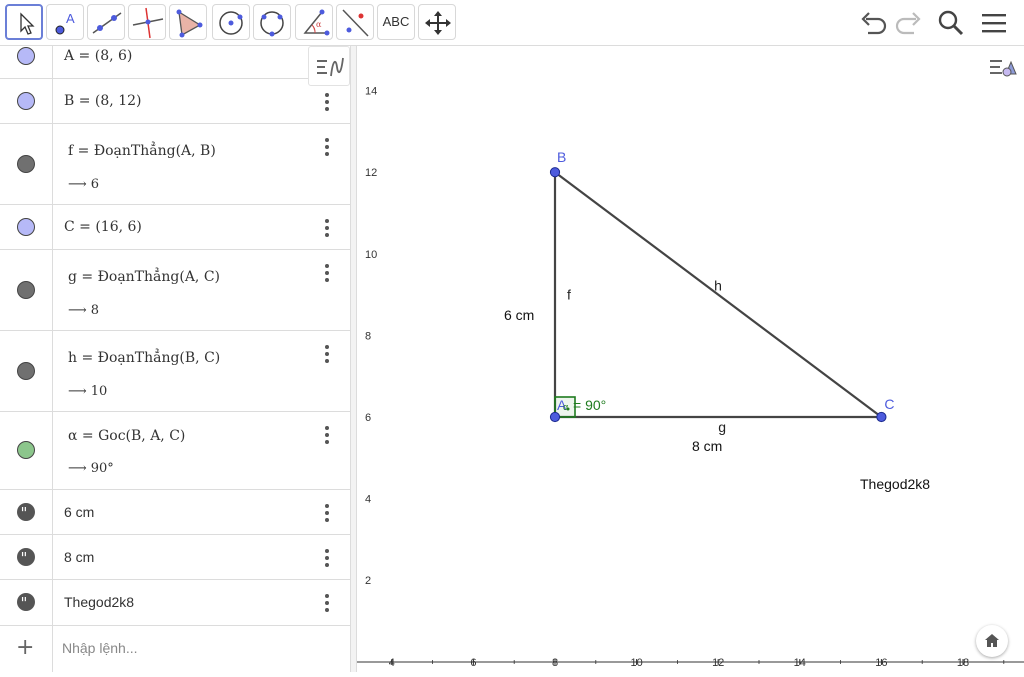  I want to click on move-arrows-icon, so click(438, 23).